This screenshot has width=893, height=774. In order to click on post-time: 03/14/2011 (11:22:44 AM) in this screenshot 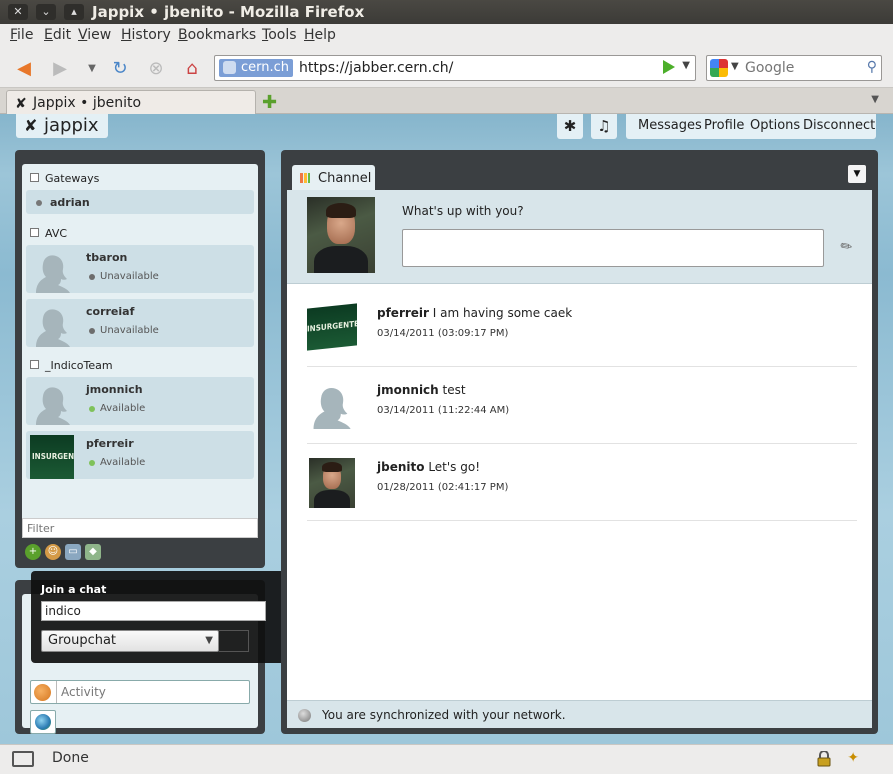, I will do `click(443, 410)`.